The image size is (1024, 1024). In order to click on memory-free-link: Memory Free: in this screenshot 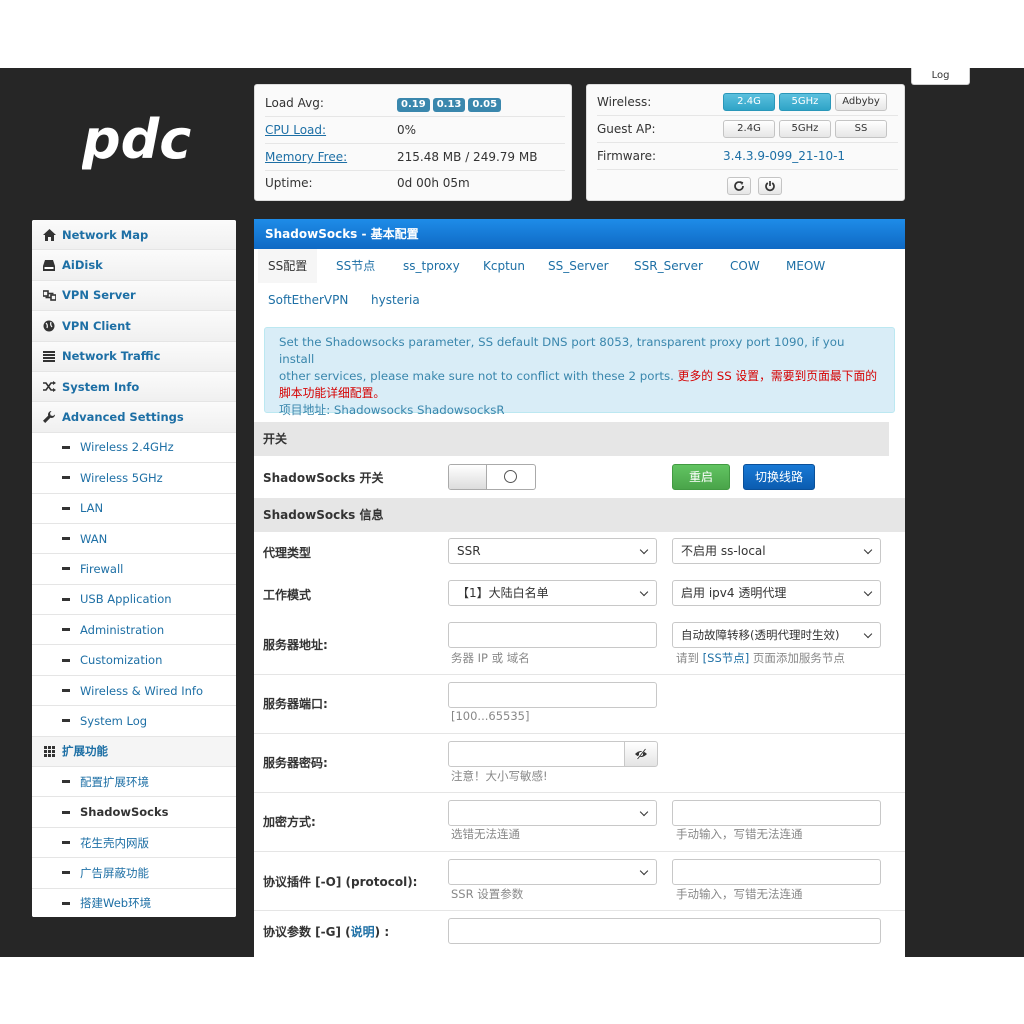, I will do `click(306, 157)`.